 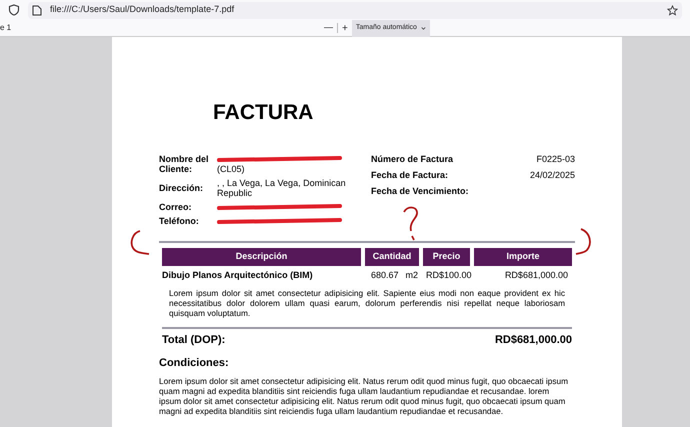 What do you see at coordinates (37, 10) in the screenshot?
I see `page-icon` at bounding box center [37, 10].